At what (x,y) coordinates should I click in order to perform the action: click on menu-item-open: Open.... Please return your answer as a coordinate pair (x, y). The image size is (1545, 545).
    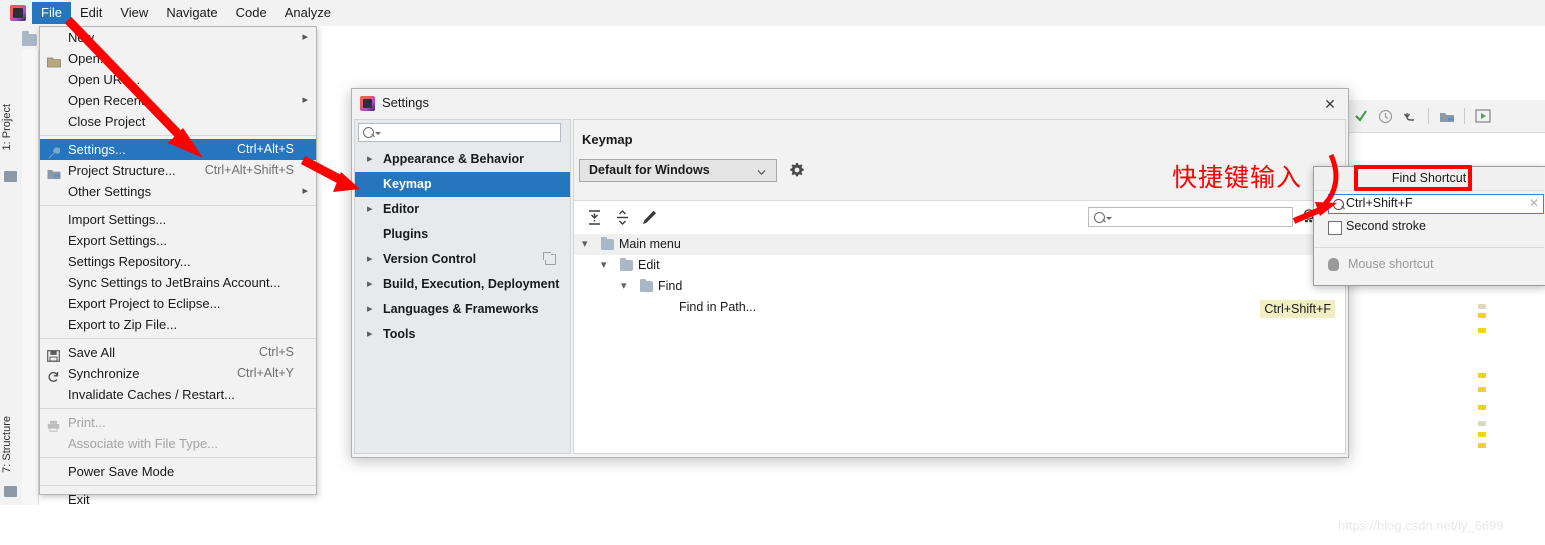
    Looking at the image, I should click on (178, 58).